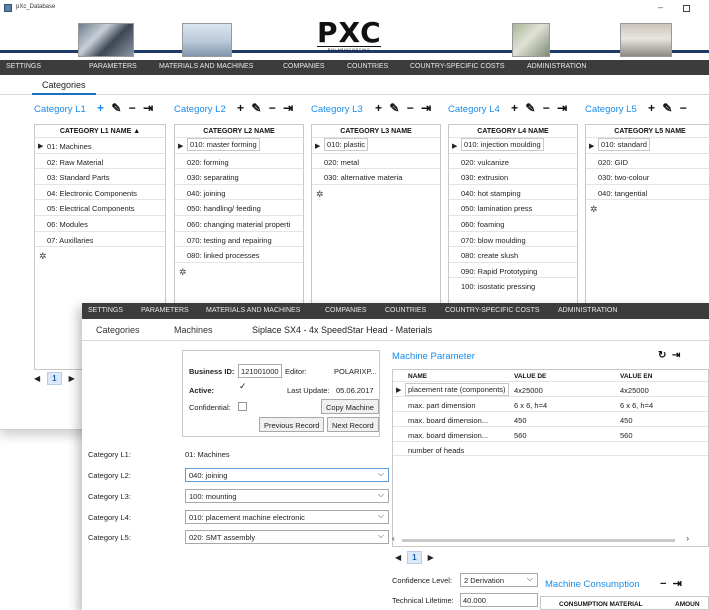 This screenshot has height=610, width=709. Describe the element at coordinates (442, 405) in the screenshot. I see `cell-name: max. part dimension` at that location.